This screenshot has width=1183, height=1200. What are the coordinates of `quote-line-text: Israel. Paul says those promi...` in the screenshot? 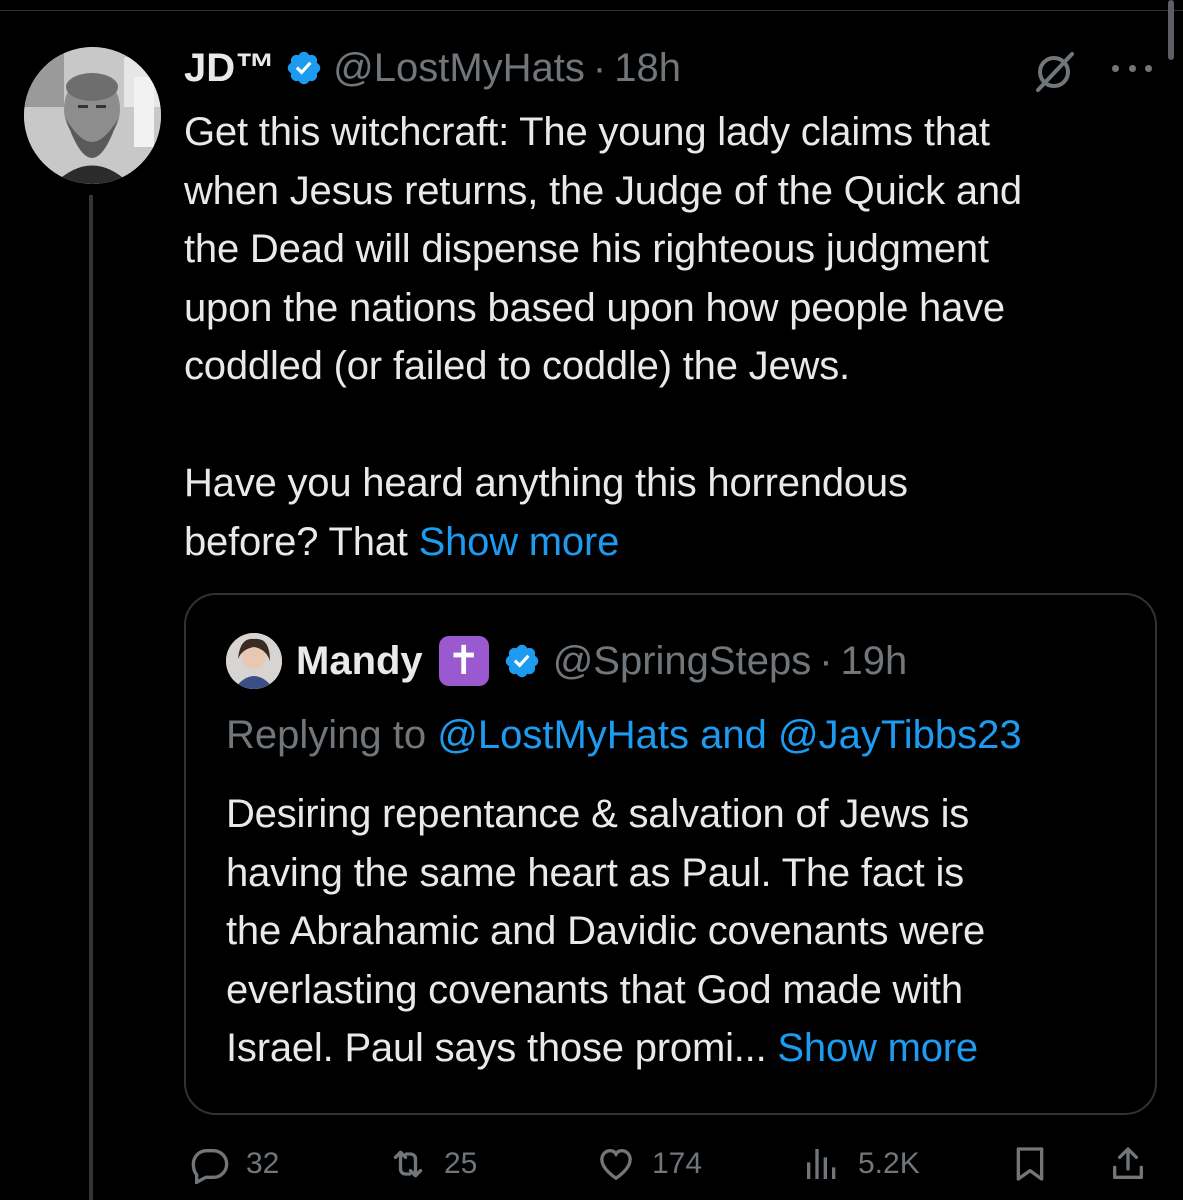 It's located at (496, 1048).